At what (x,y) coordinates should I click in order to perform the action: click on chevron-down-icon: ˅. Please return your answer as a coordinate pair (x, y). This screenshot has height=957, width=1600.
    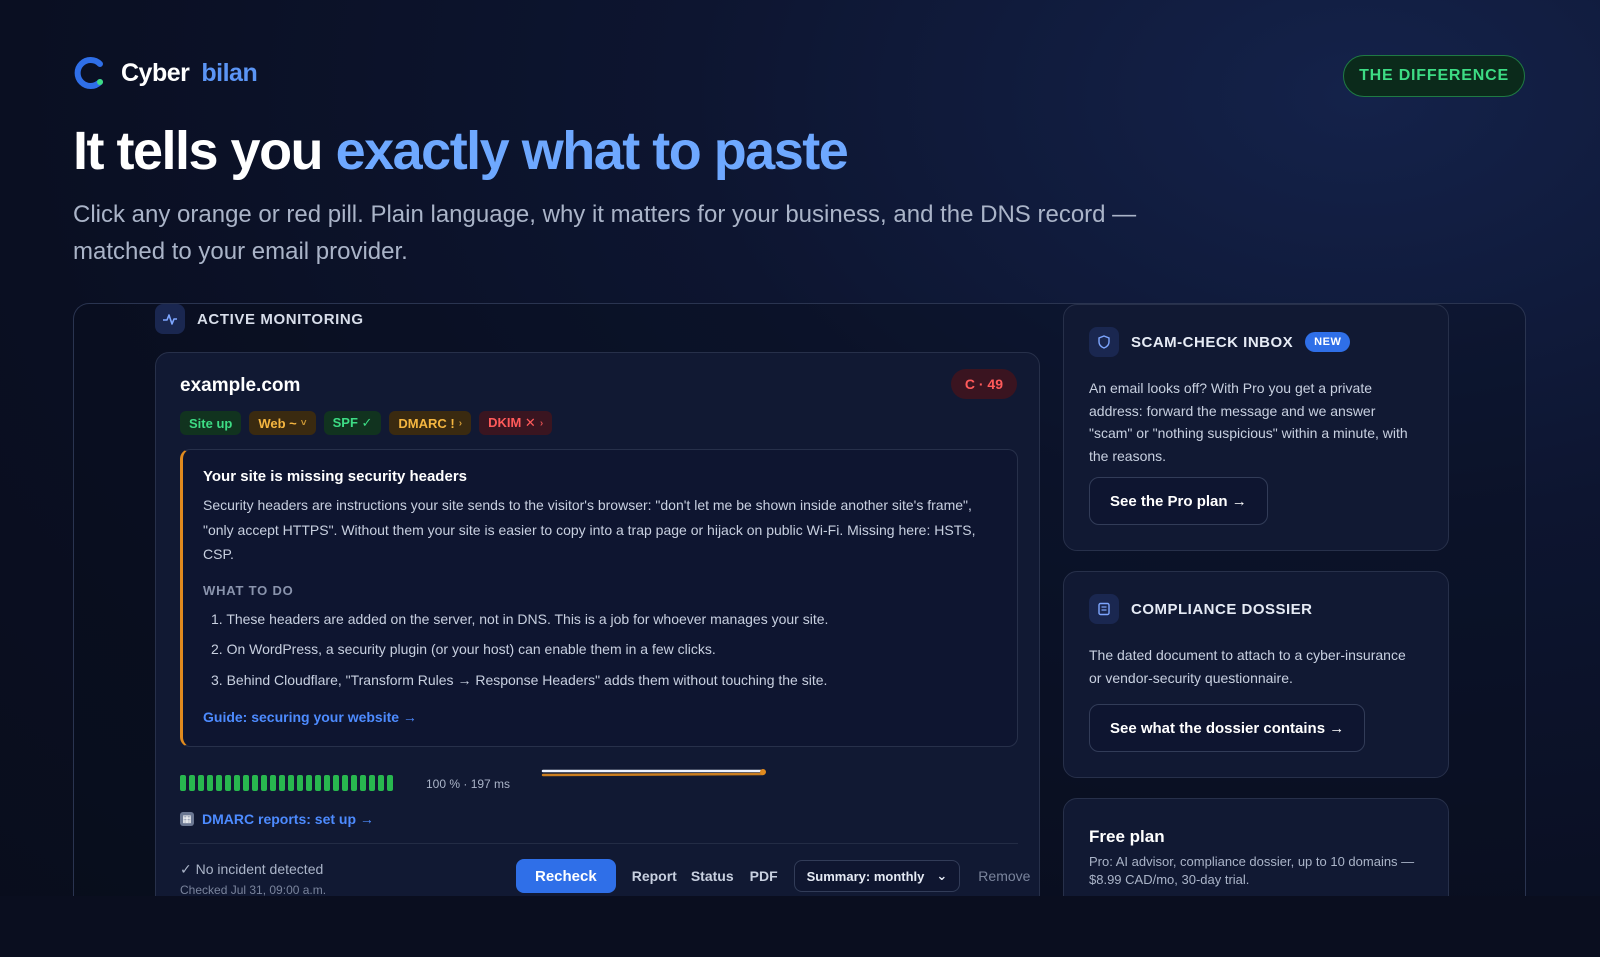
    Looking at the image, I should click on (303, 423).